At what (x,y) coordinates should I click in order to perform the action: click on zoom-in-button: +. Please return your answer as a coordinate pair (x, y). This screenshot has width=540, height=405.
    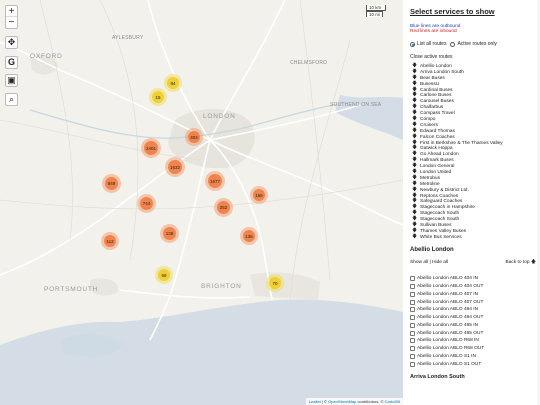
    Looking at the image, I should click on (11, 11).